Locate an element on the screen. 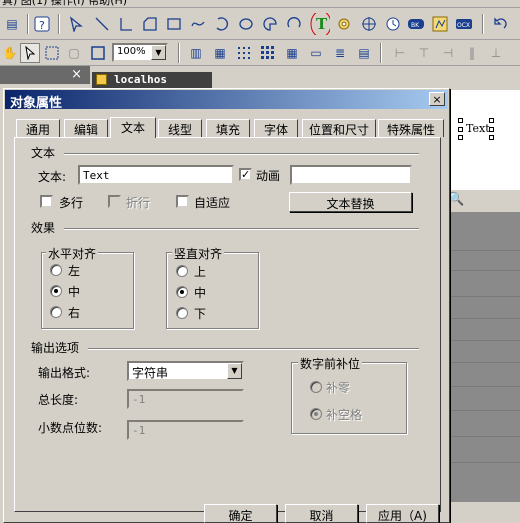 The width and height of the screenshot is (520, 523). target-icon is located at coordinates (369, 24).